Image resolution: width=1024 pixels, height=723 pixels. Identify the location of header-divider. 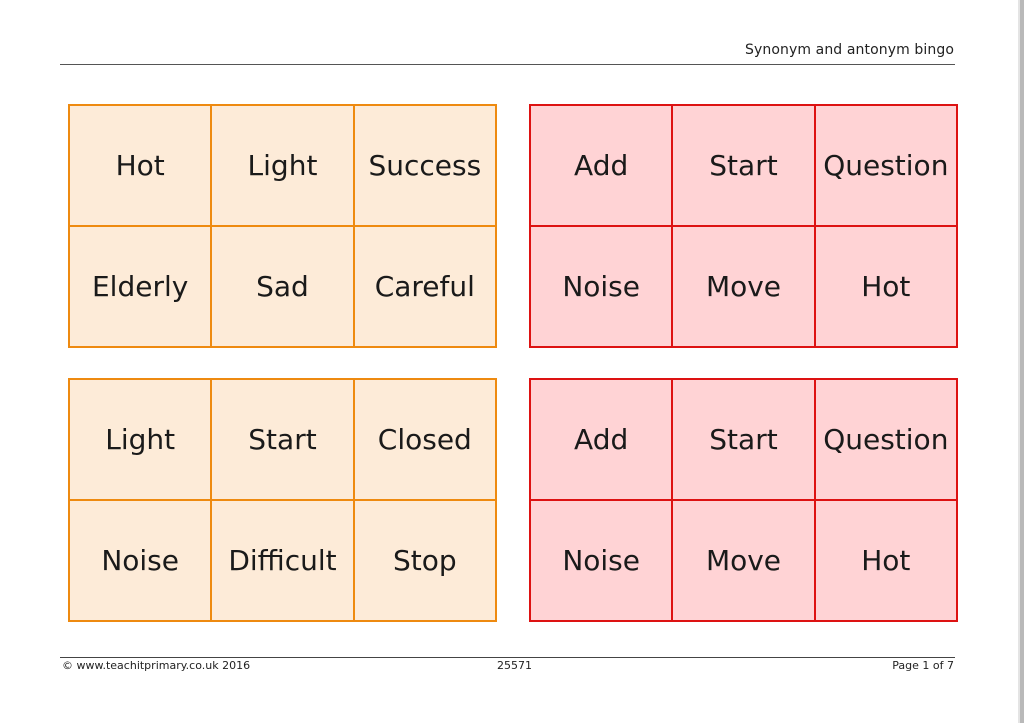
(507, 64).